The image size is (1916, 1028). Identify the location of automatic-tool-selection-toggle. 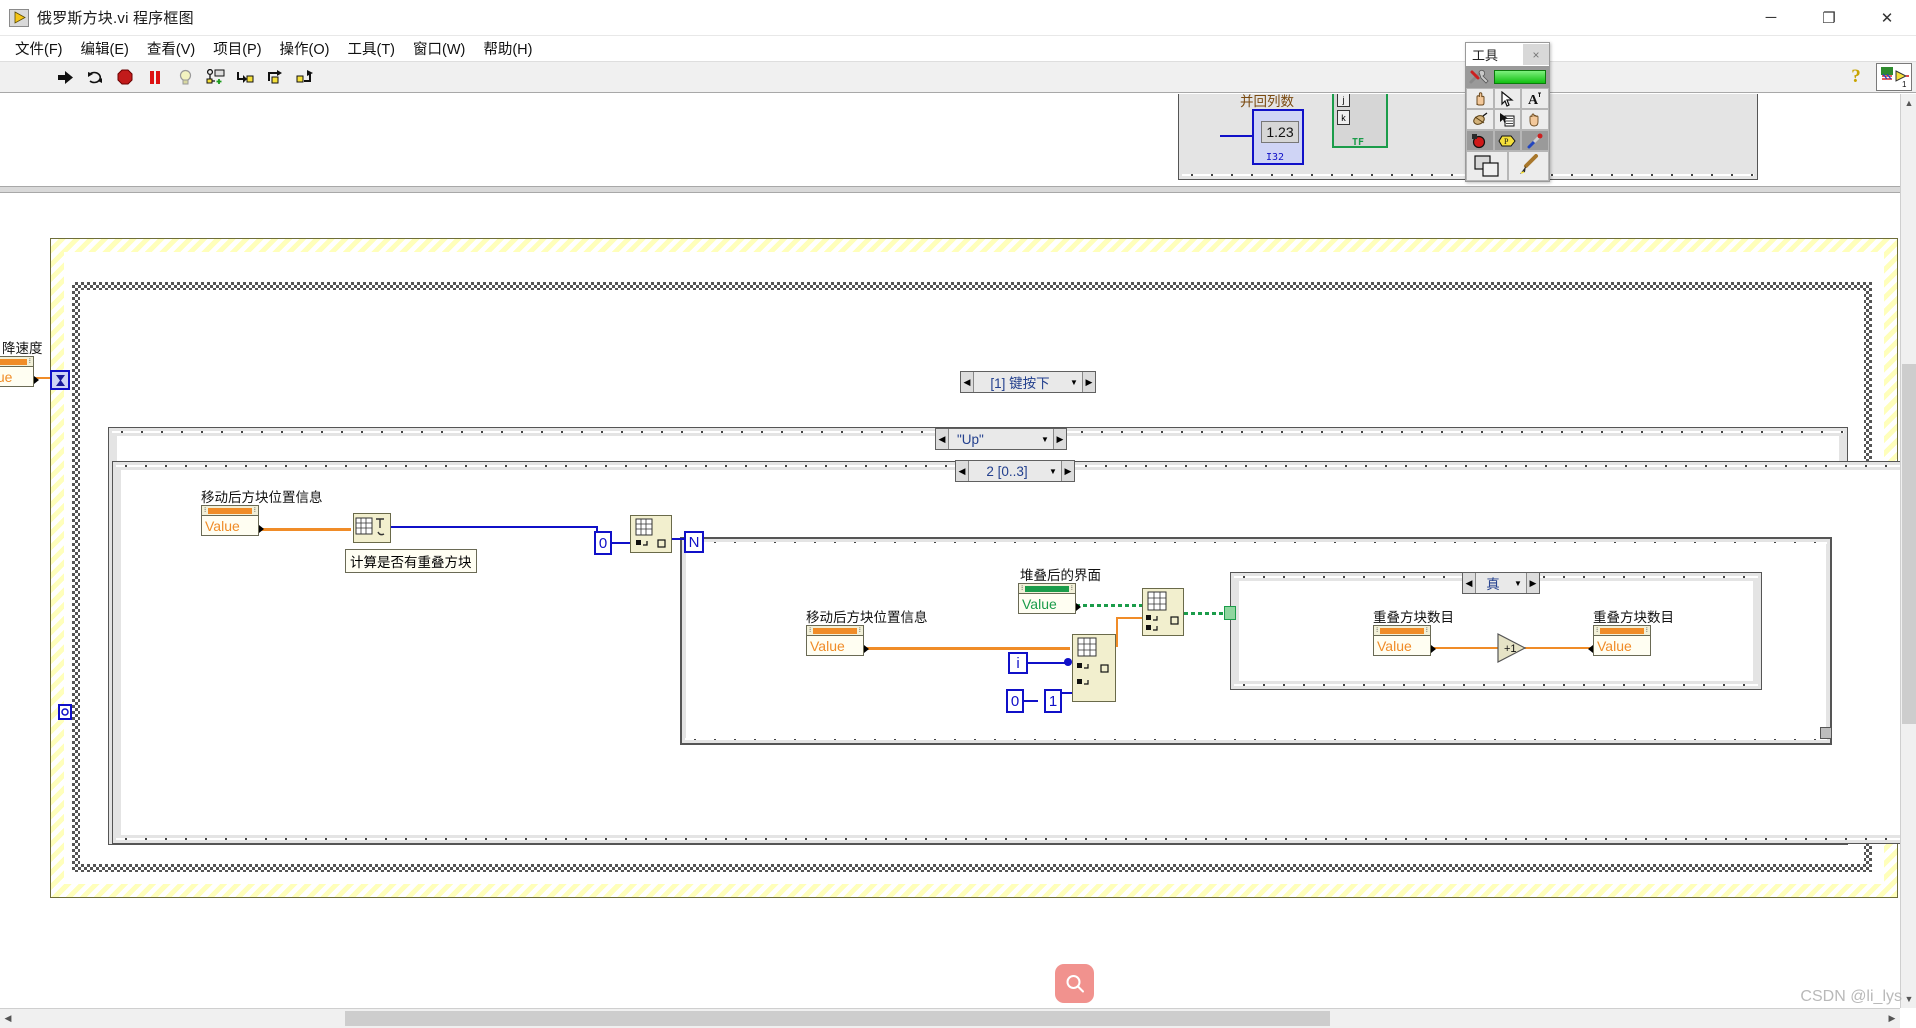
(1507, 77).